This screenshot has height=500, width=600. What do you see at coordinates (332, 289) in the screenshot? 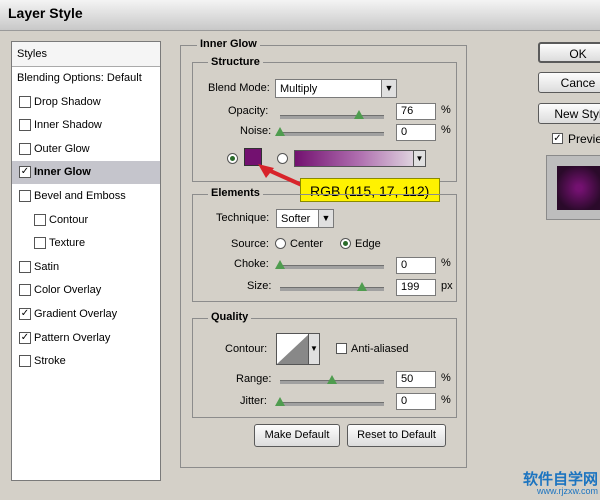
I see `size-slider-track` at bounding box center [332, 289].